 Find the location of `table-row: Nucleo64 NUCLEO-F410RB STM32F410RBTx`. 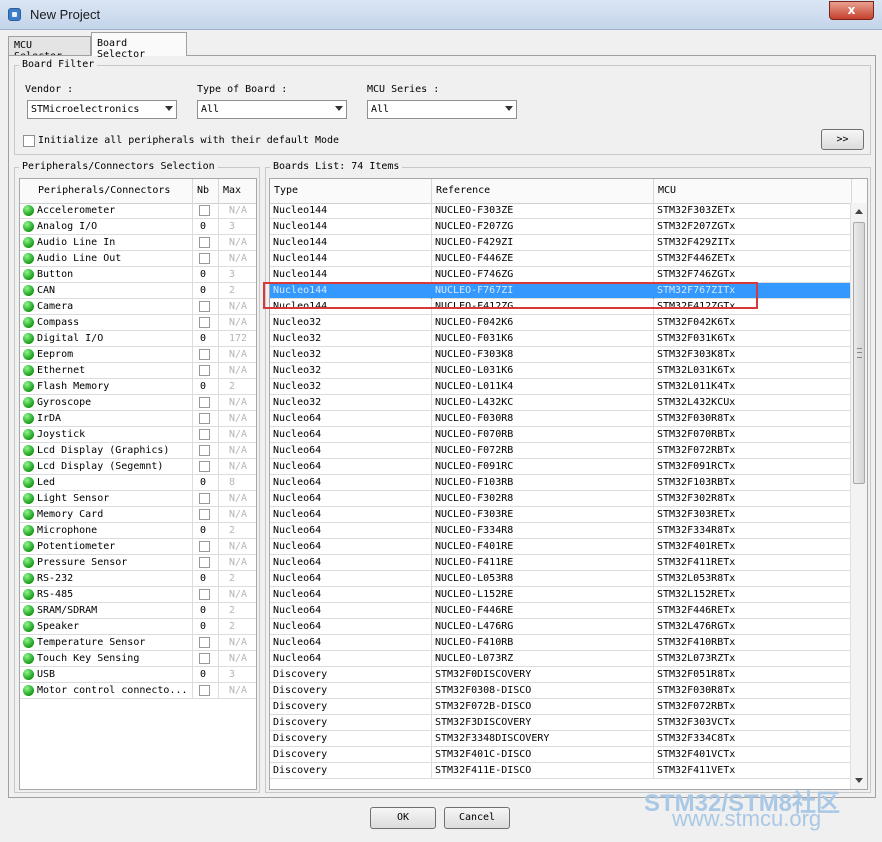

table-row: Nucleo64 NUCLEO-F410RB STM32F410RBTx is located at coordinates (560, 643).